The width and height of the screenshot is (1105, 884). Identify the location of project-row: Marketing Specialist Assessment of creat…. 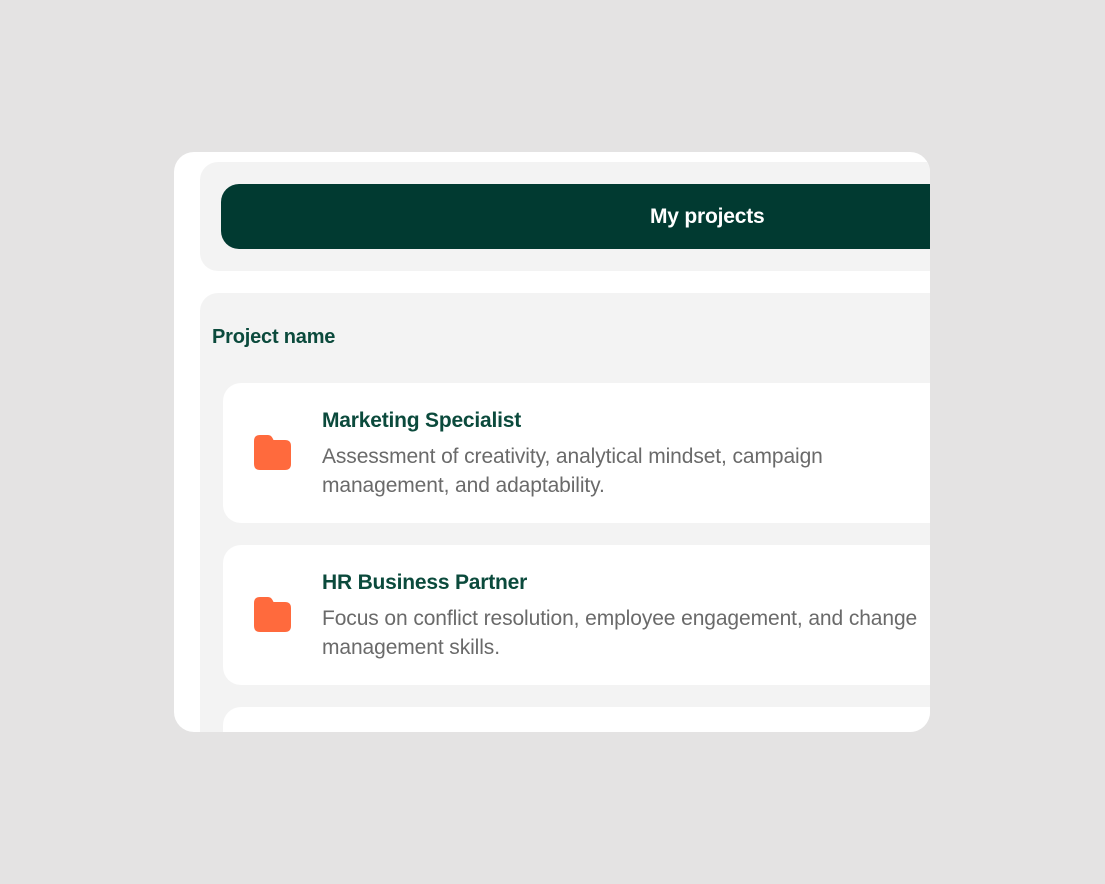
(576, 453).